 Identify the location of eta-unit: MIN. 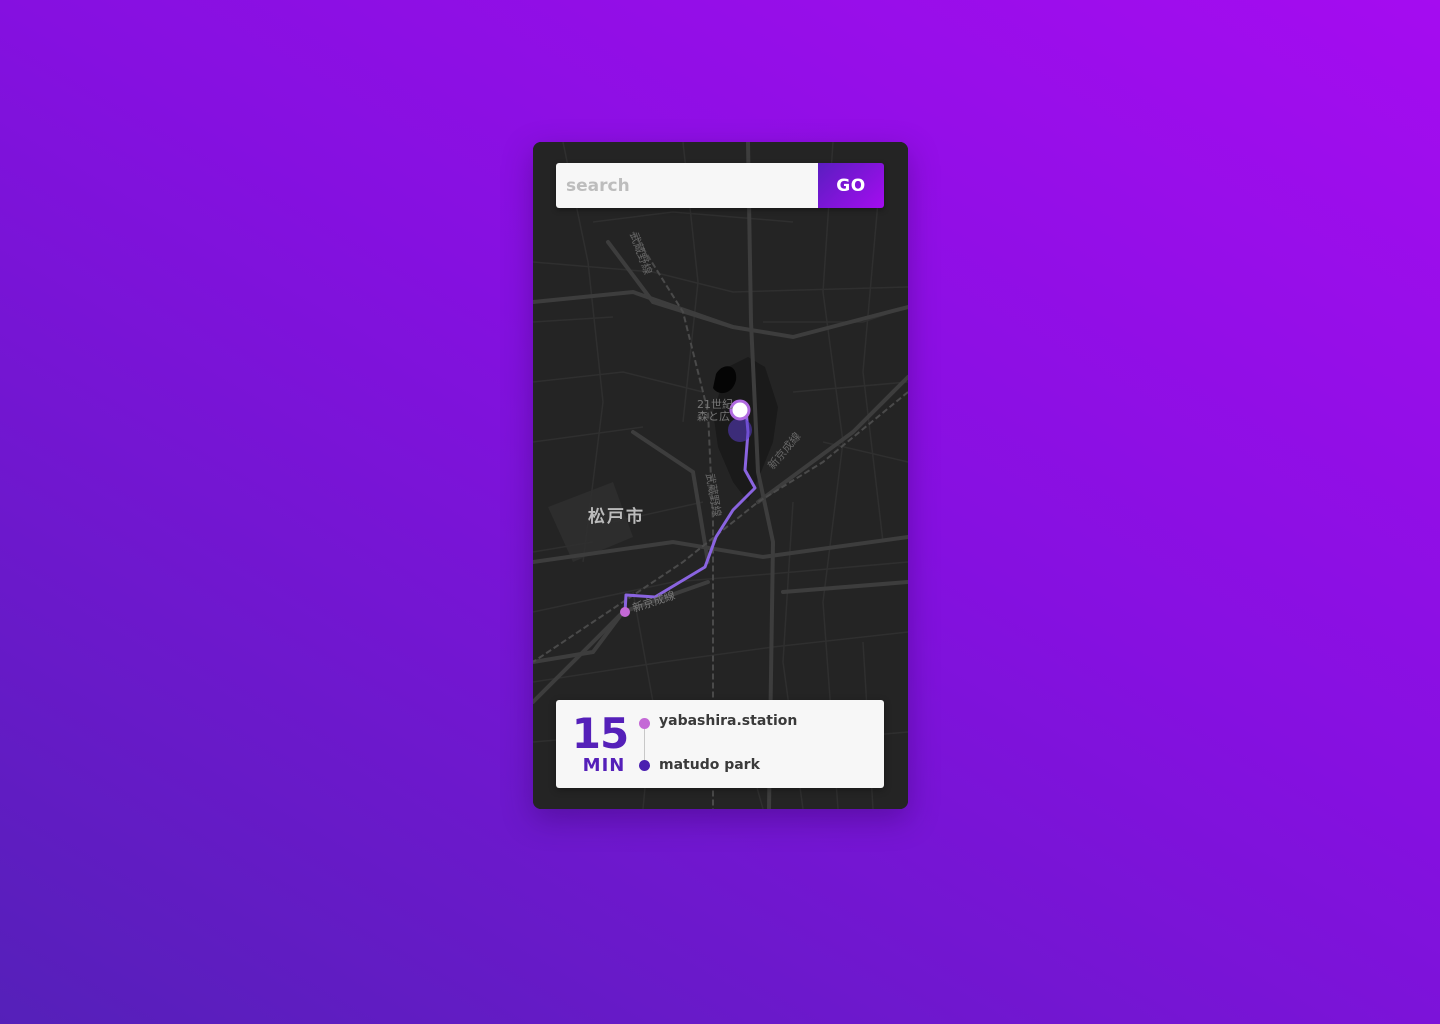
(604, 765).